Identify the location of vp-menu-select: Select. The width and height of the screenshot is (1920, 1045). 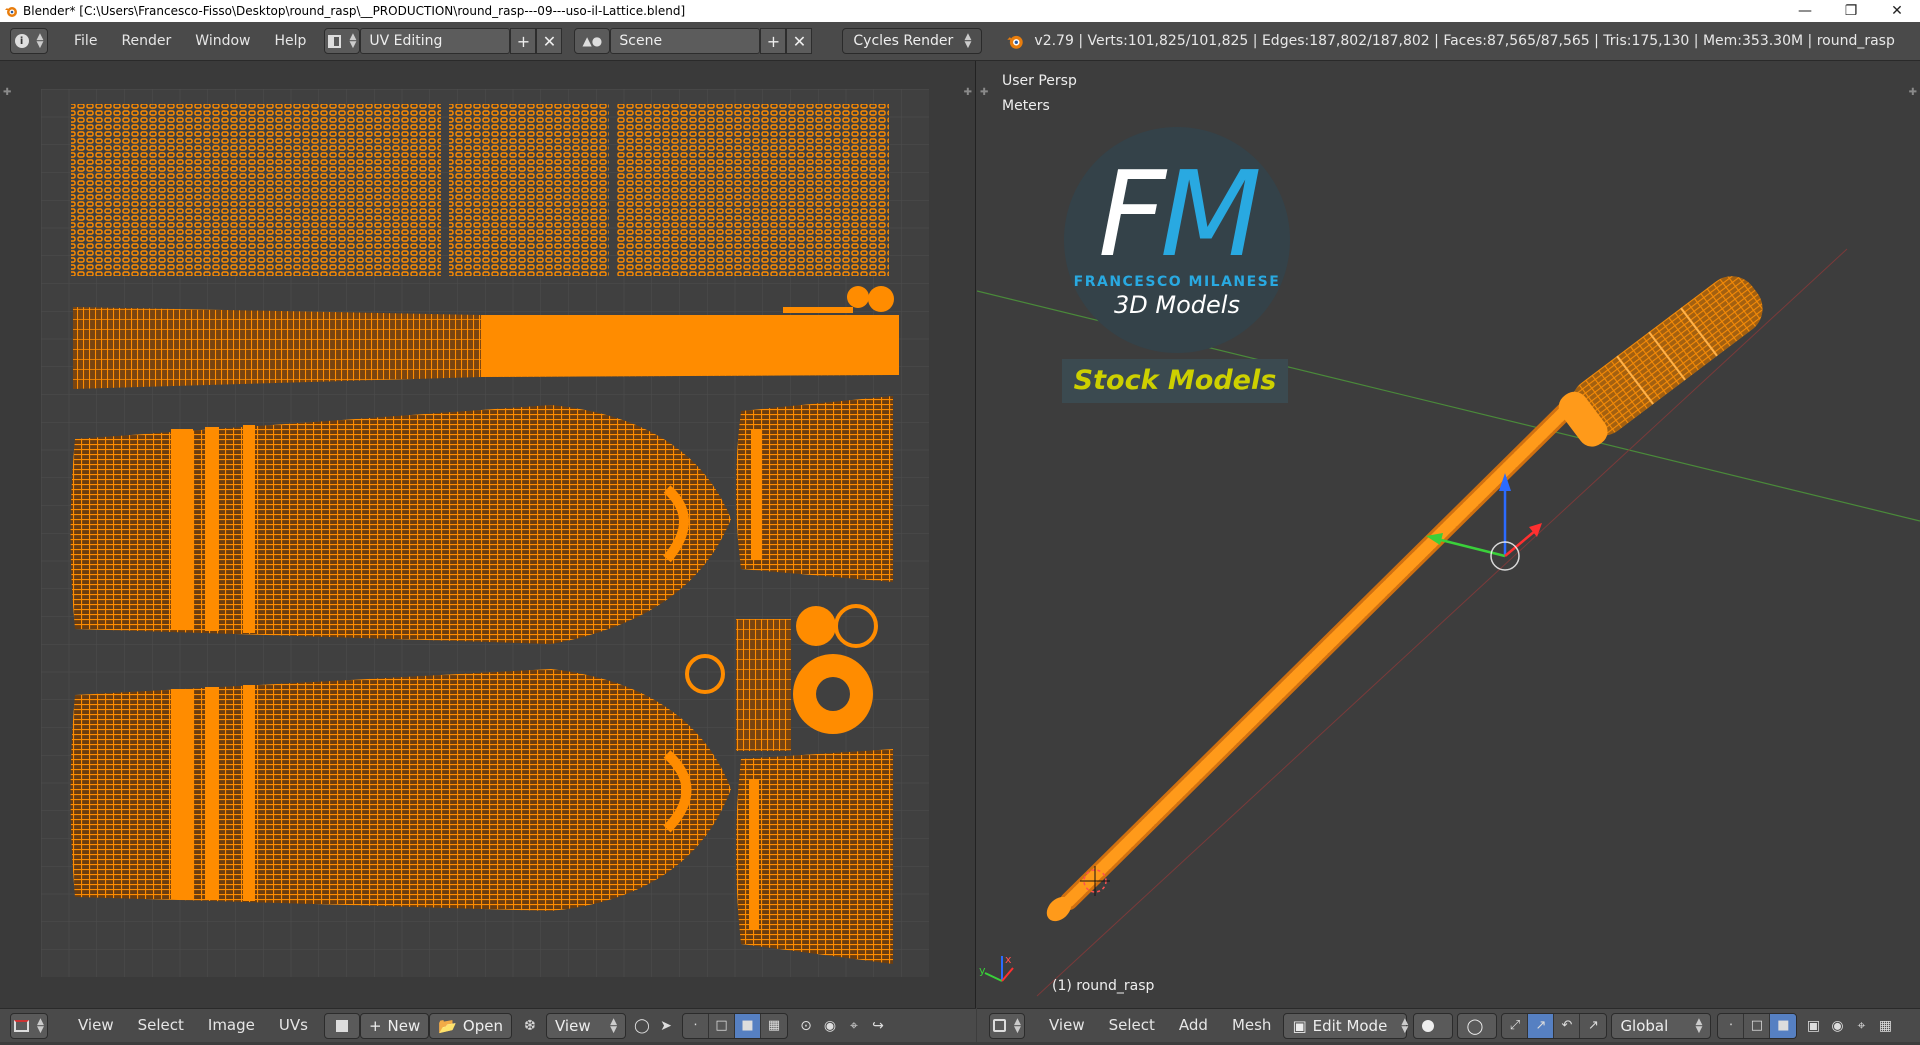
(1132, 1025).